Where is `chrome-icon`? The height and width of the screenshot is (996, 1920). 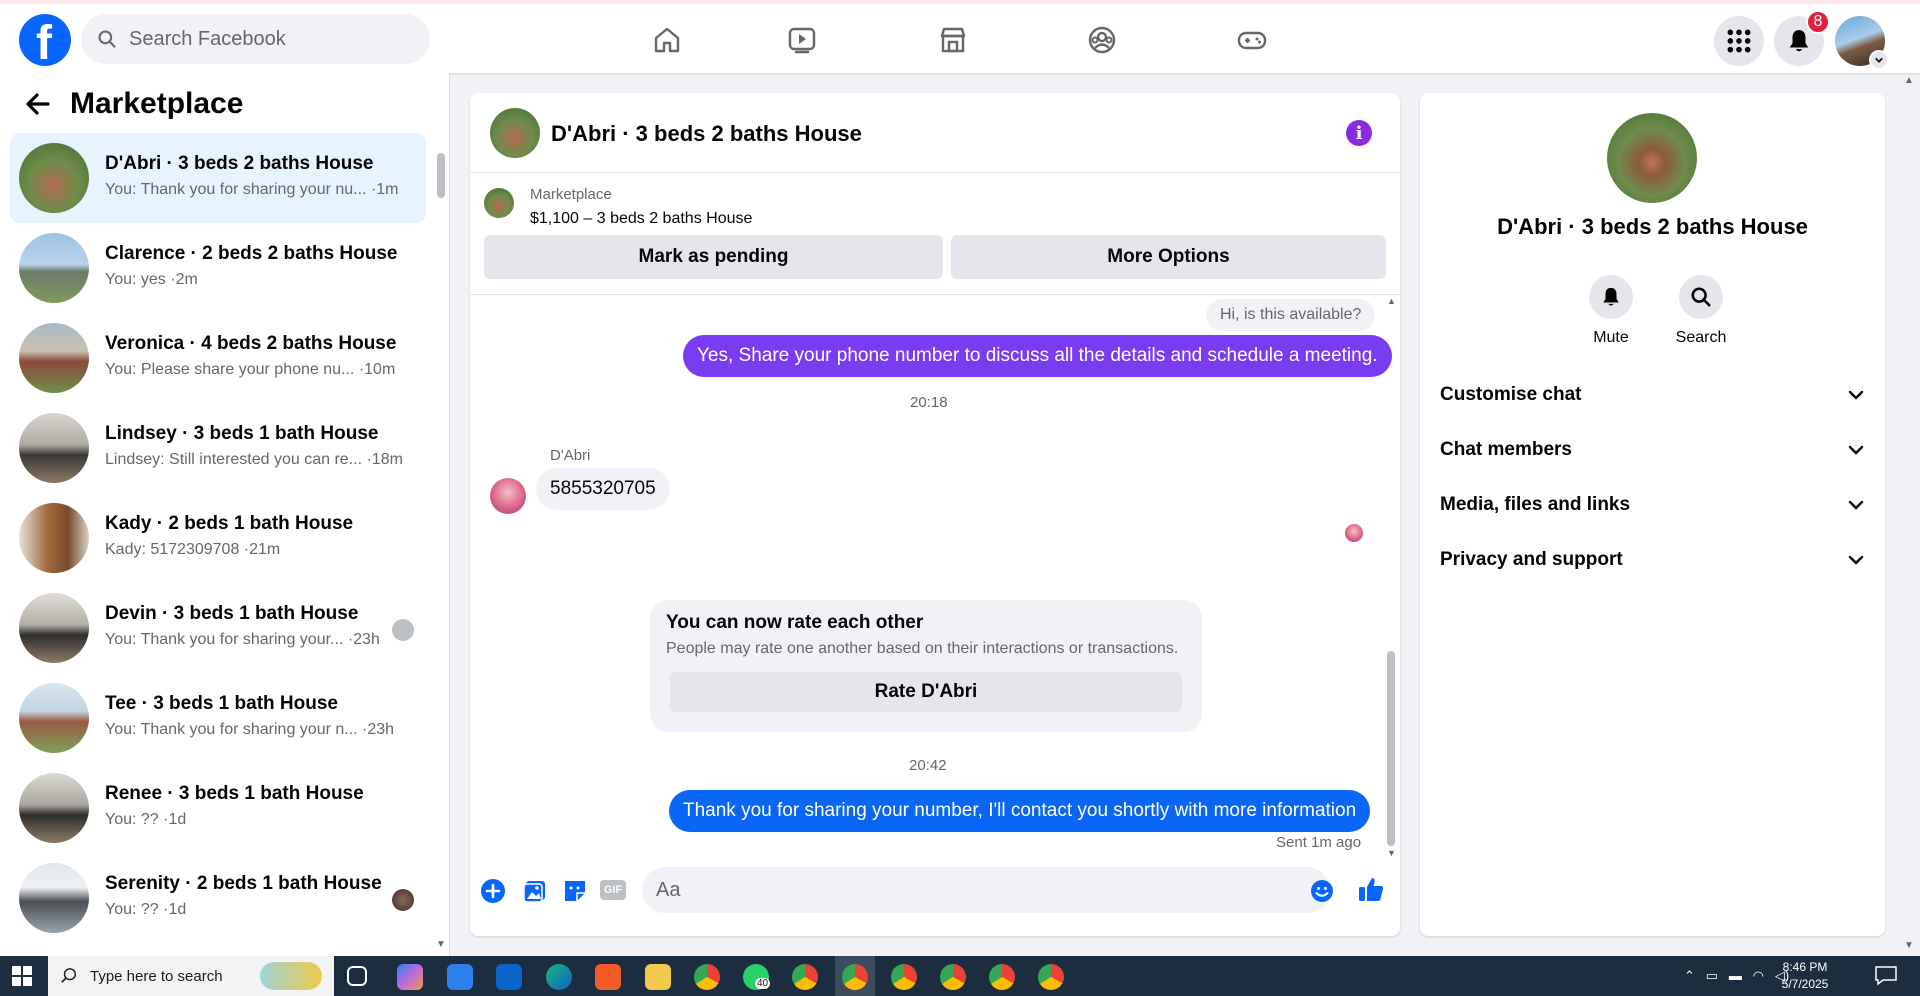 chrome-icon is located at coordinates (707, 977).